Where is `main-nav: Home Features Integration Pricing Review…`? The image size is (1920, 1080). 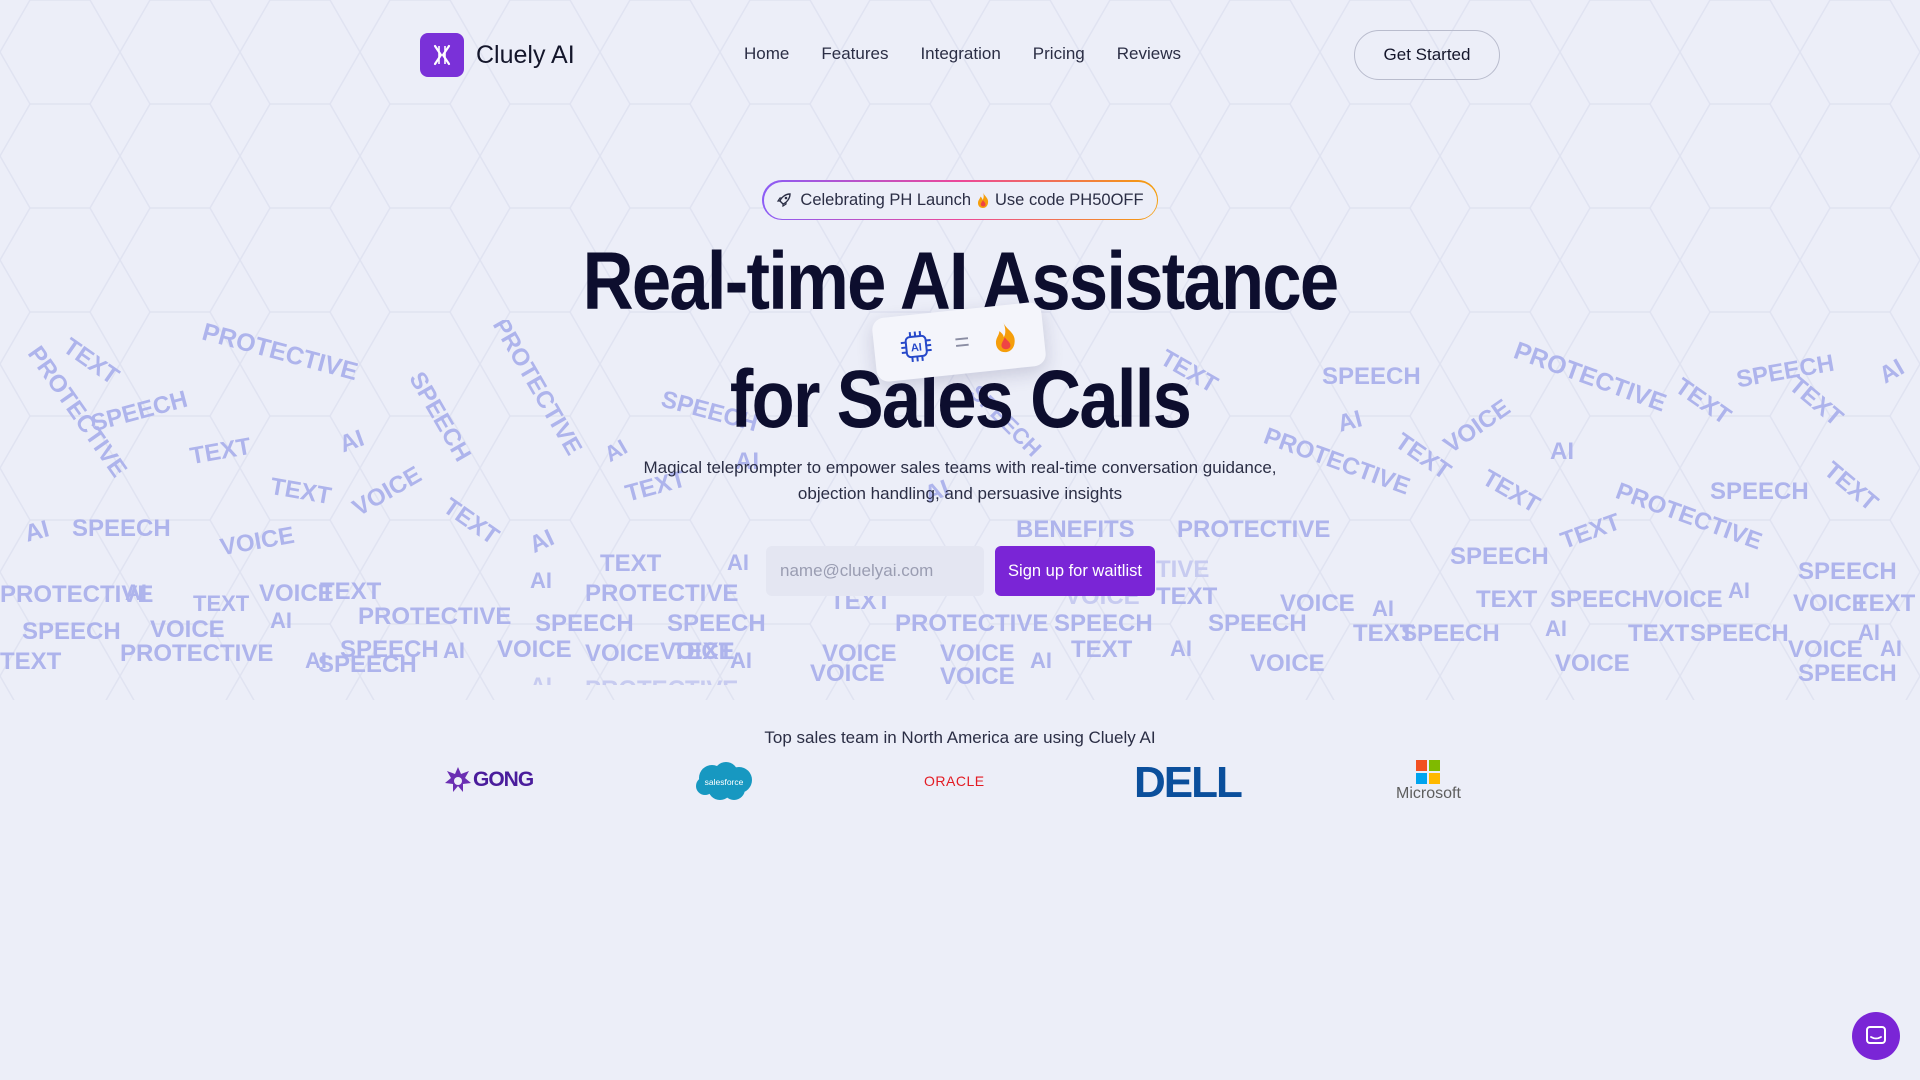
main-nav: Home Features Integration Pricing Review… is located at coordinates (962, 54).